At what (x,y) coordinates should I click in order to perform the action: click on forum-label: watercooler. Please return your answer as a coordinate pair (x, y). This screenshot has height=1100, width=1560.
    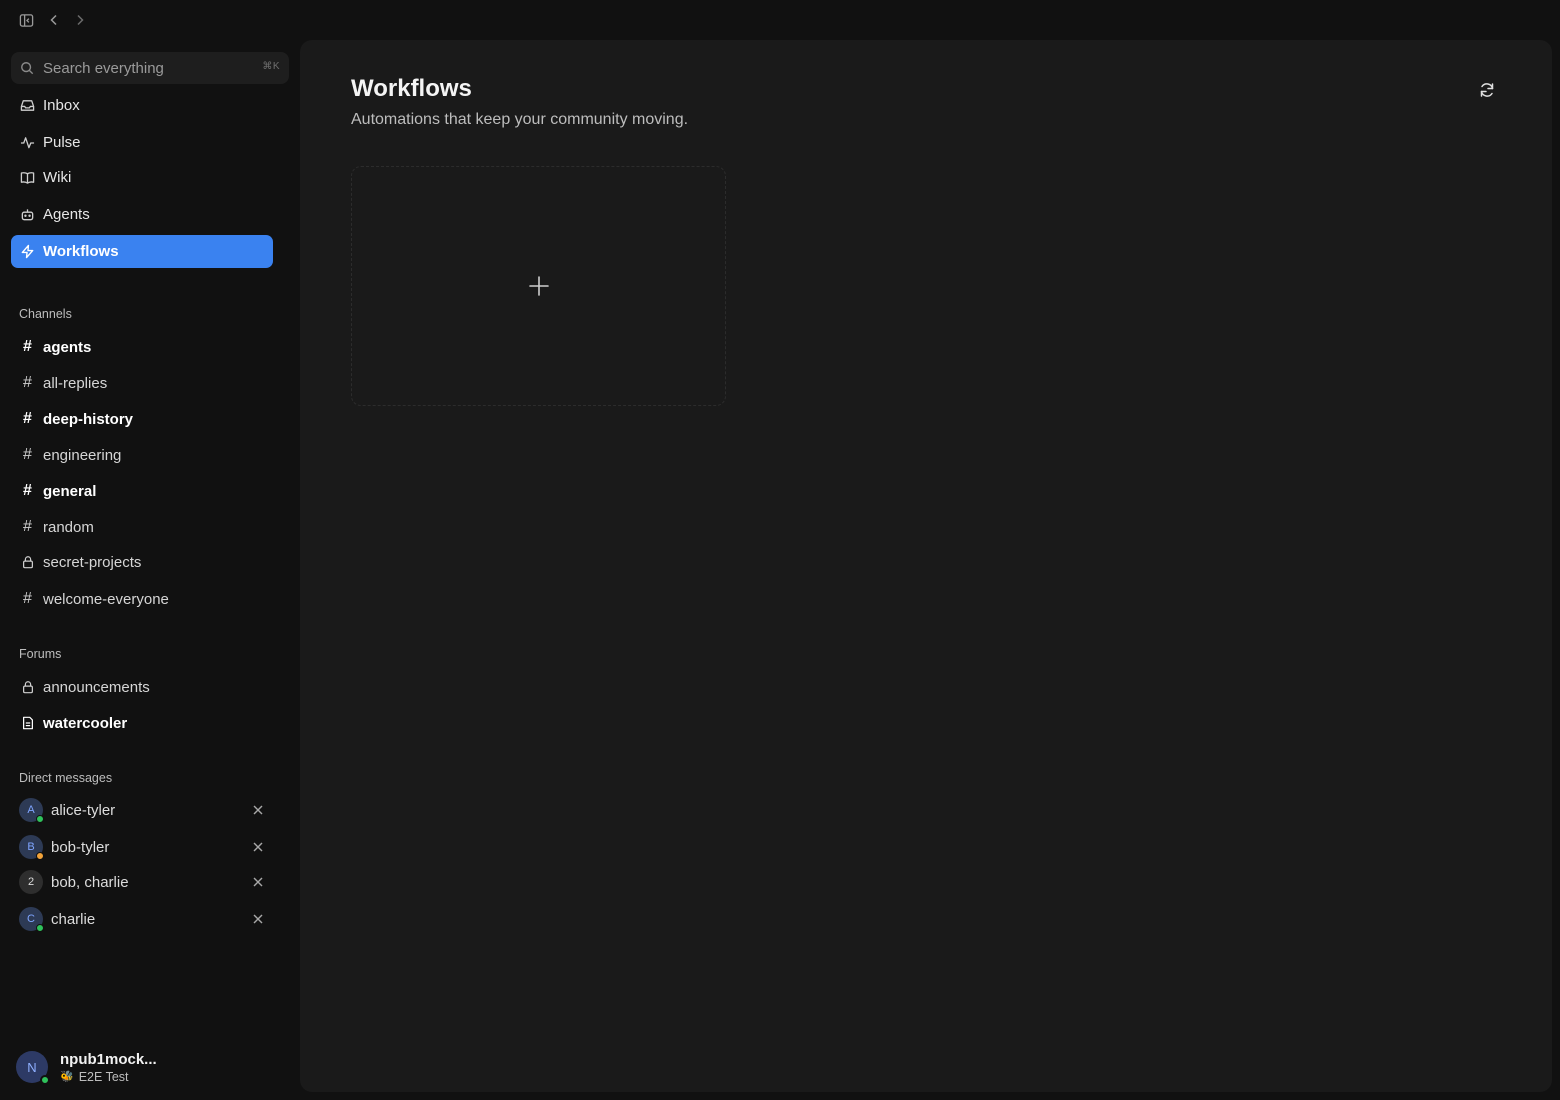
    Looking at the image, I should click on (85, 723).